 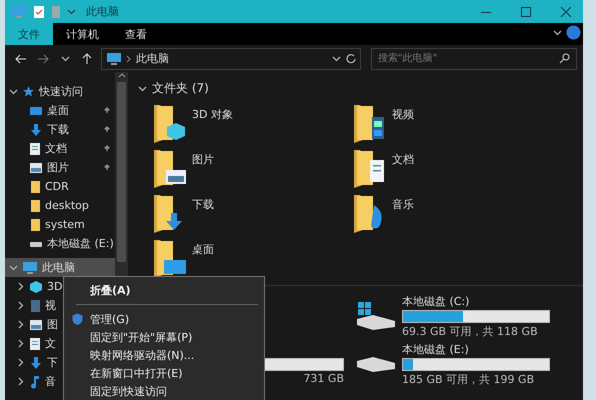 What do you see at coordinates (21, 59) in the screenshot?
I see `back-arrow-icon` at bounding box center [21, 59].